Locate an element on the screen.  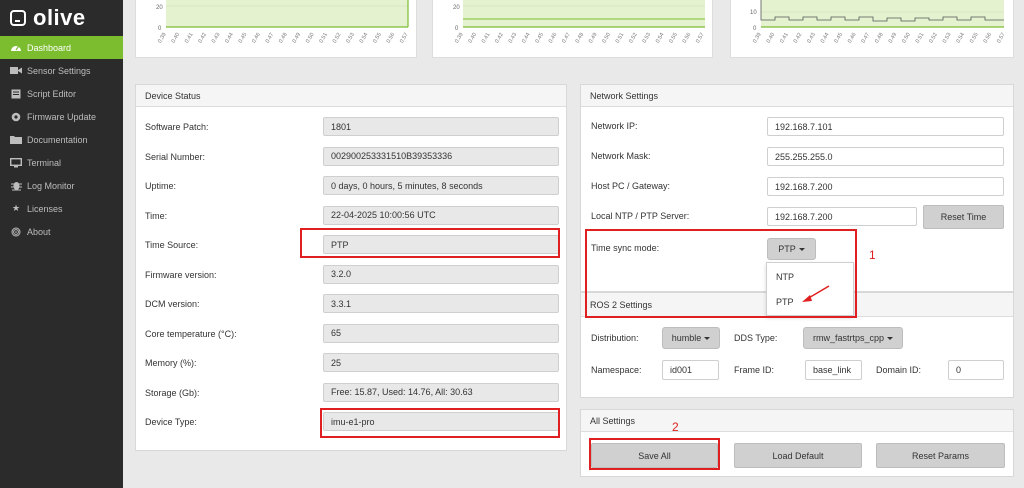
sidebar-item-terminal: Terminal is located at coordinates (61, 162).